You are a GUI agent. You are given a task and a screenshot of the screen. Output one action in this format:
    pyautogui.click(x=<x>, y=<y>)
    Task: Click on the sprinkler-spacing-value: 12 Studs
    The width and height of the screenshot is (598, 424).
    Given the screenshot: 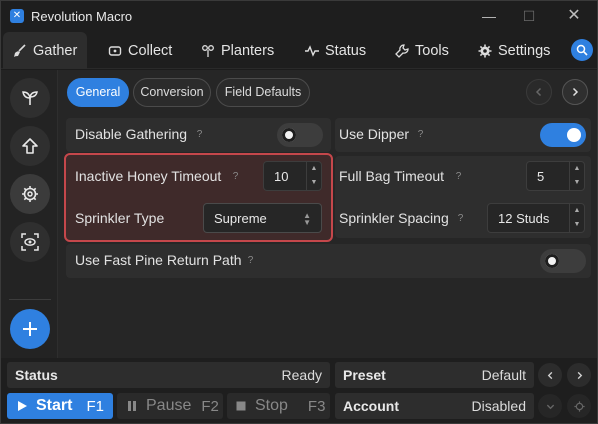 What is the action you would take?
    pyautogui.click(x=524, y=218)
    